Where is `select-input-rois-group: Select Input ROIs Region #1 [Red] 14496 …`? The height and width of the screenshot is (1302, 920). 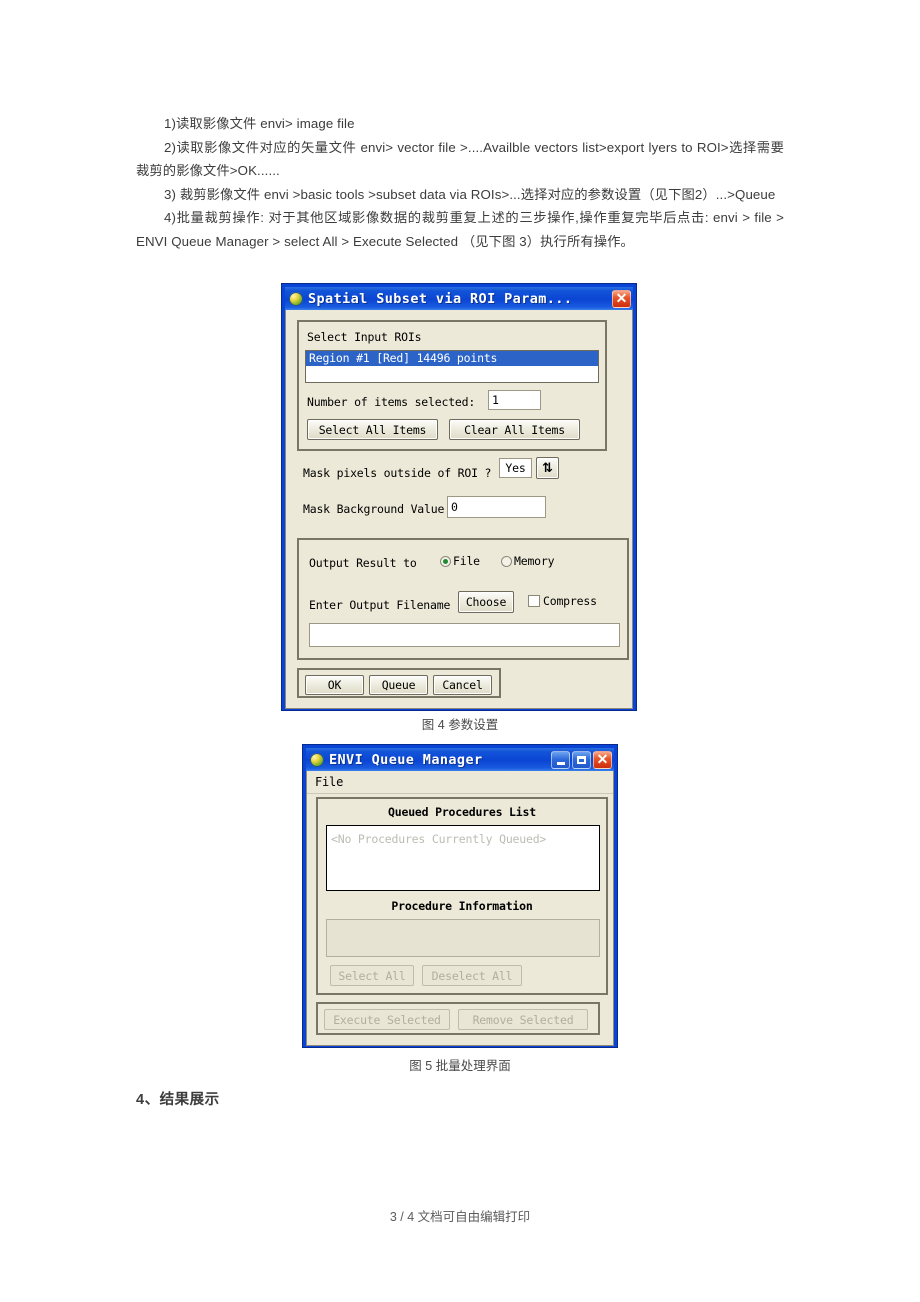
select-input-rois-group: Select Input ROIs Region #1 [Red] 14496 … is located at coordinates (452, 385).